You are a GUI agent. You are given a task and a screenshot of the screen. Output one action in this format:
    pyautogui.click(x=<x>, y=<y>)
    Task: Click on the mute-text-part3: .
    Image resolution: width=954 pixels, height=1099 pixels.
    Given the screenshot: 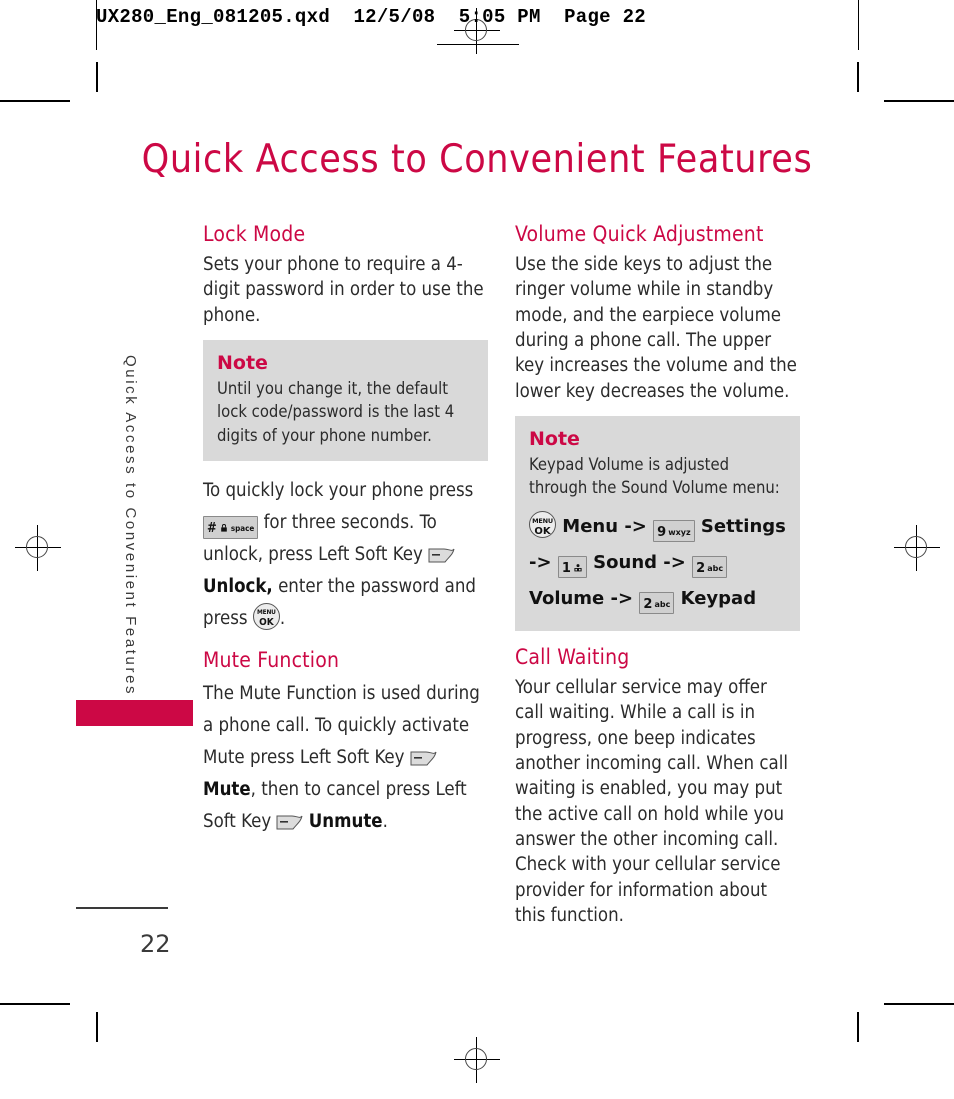 What is the action you would take?
    pyautogui.click(x=385, y=821)
    